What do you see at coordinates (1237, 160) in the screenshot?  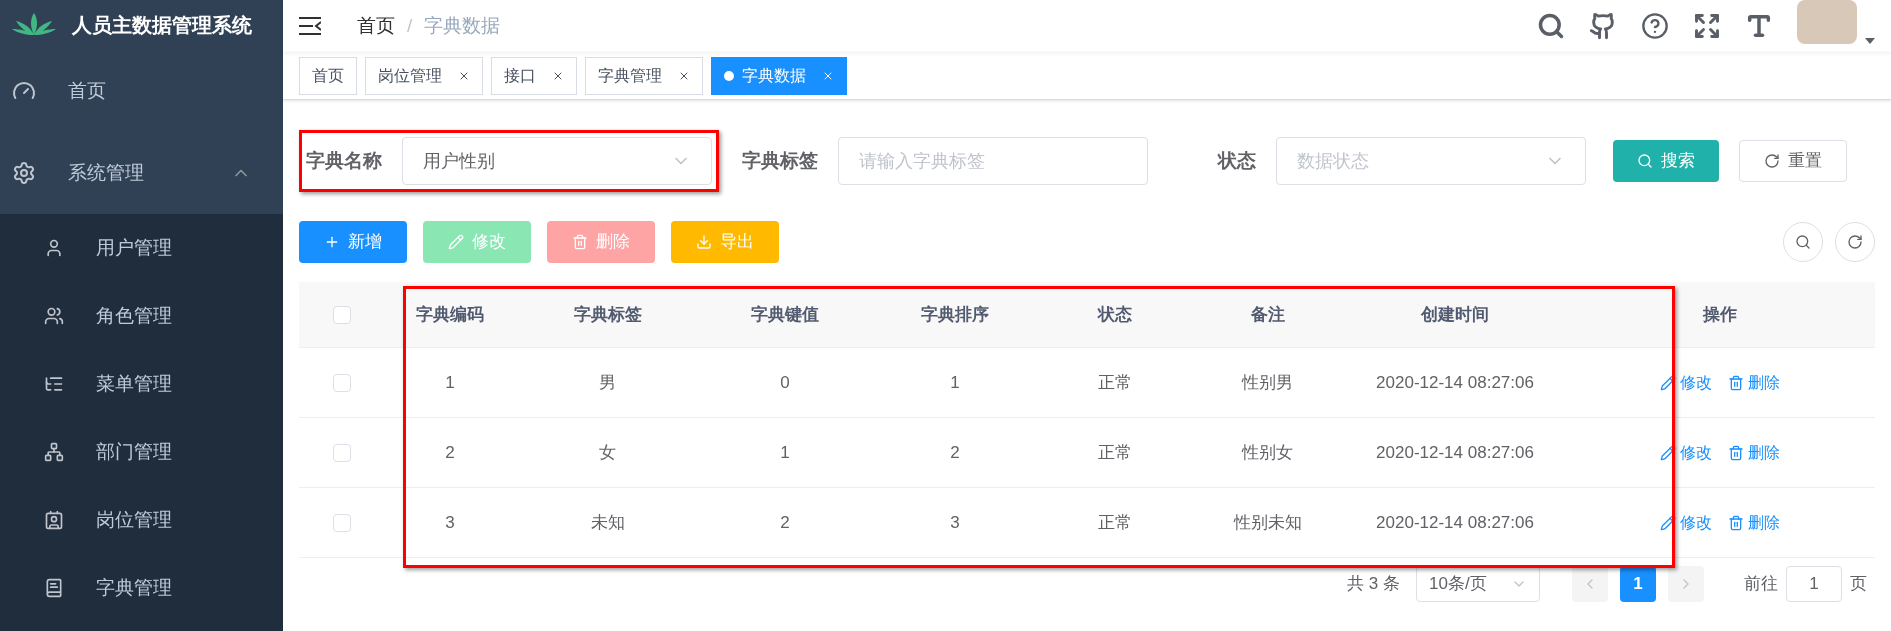 I see `filter-label: 状态` at bounding box center [1237, 160].